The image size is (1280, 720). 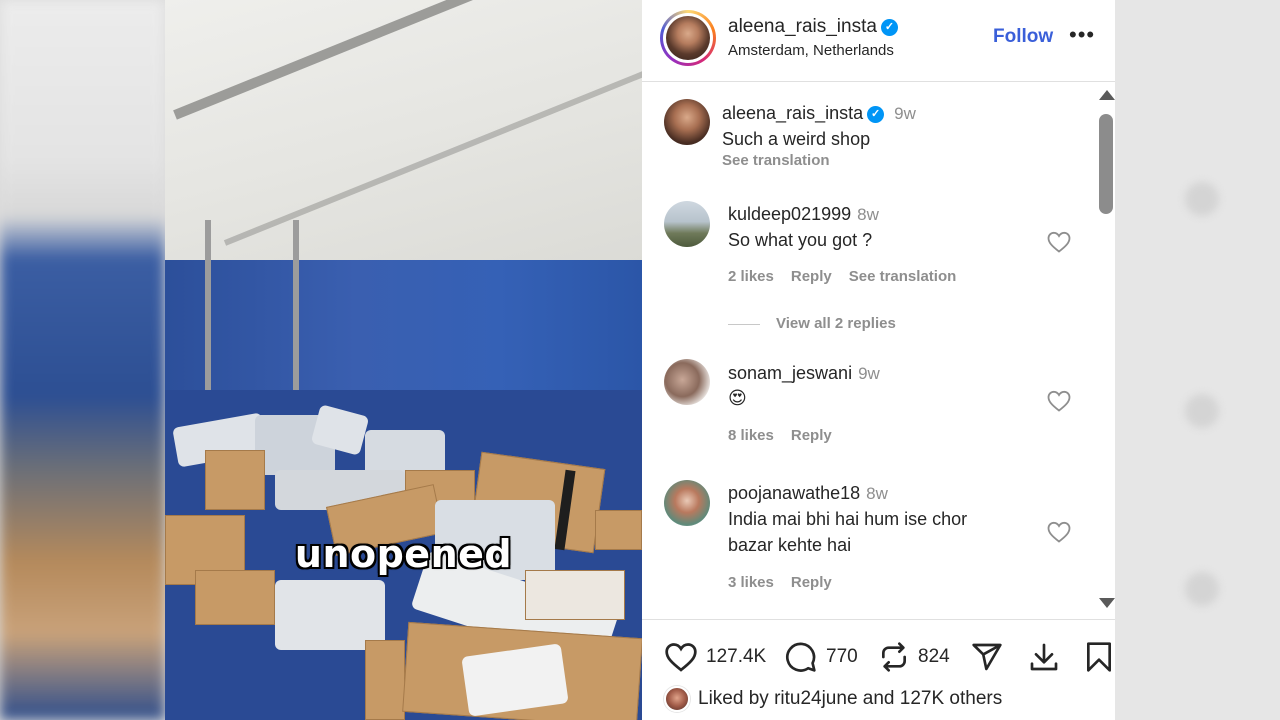 What do you see at coordinates (733, 698) in the screenshot?
I see `liked-by-prefix: Liked by` at bounding box center [733, 698].